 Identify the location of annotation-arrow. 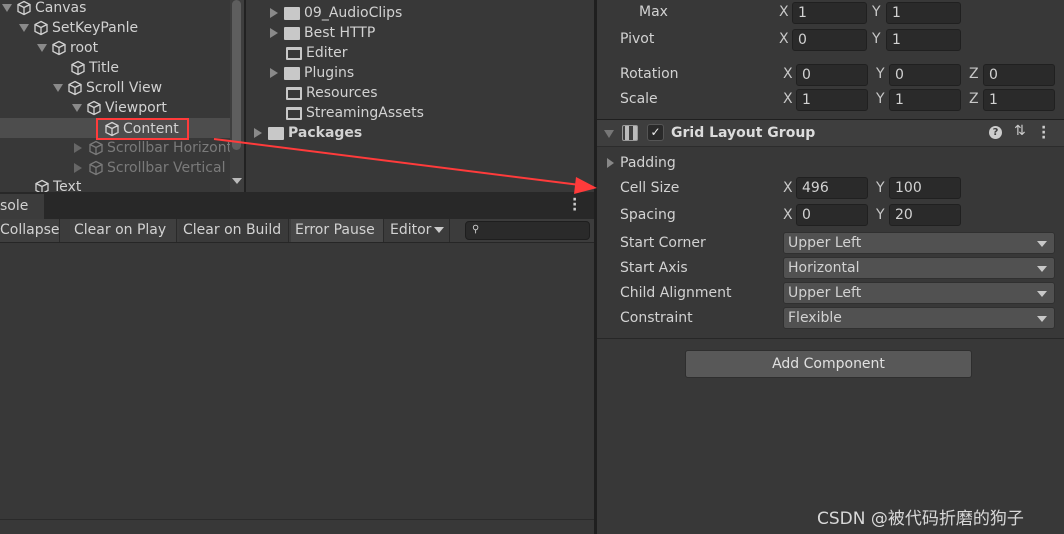
(405, 166).